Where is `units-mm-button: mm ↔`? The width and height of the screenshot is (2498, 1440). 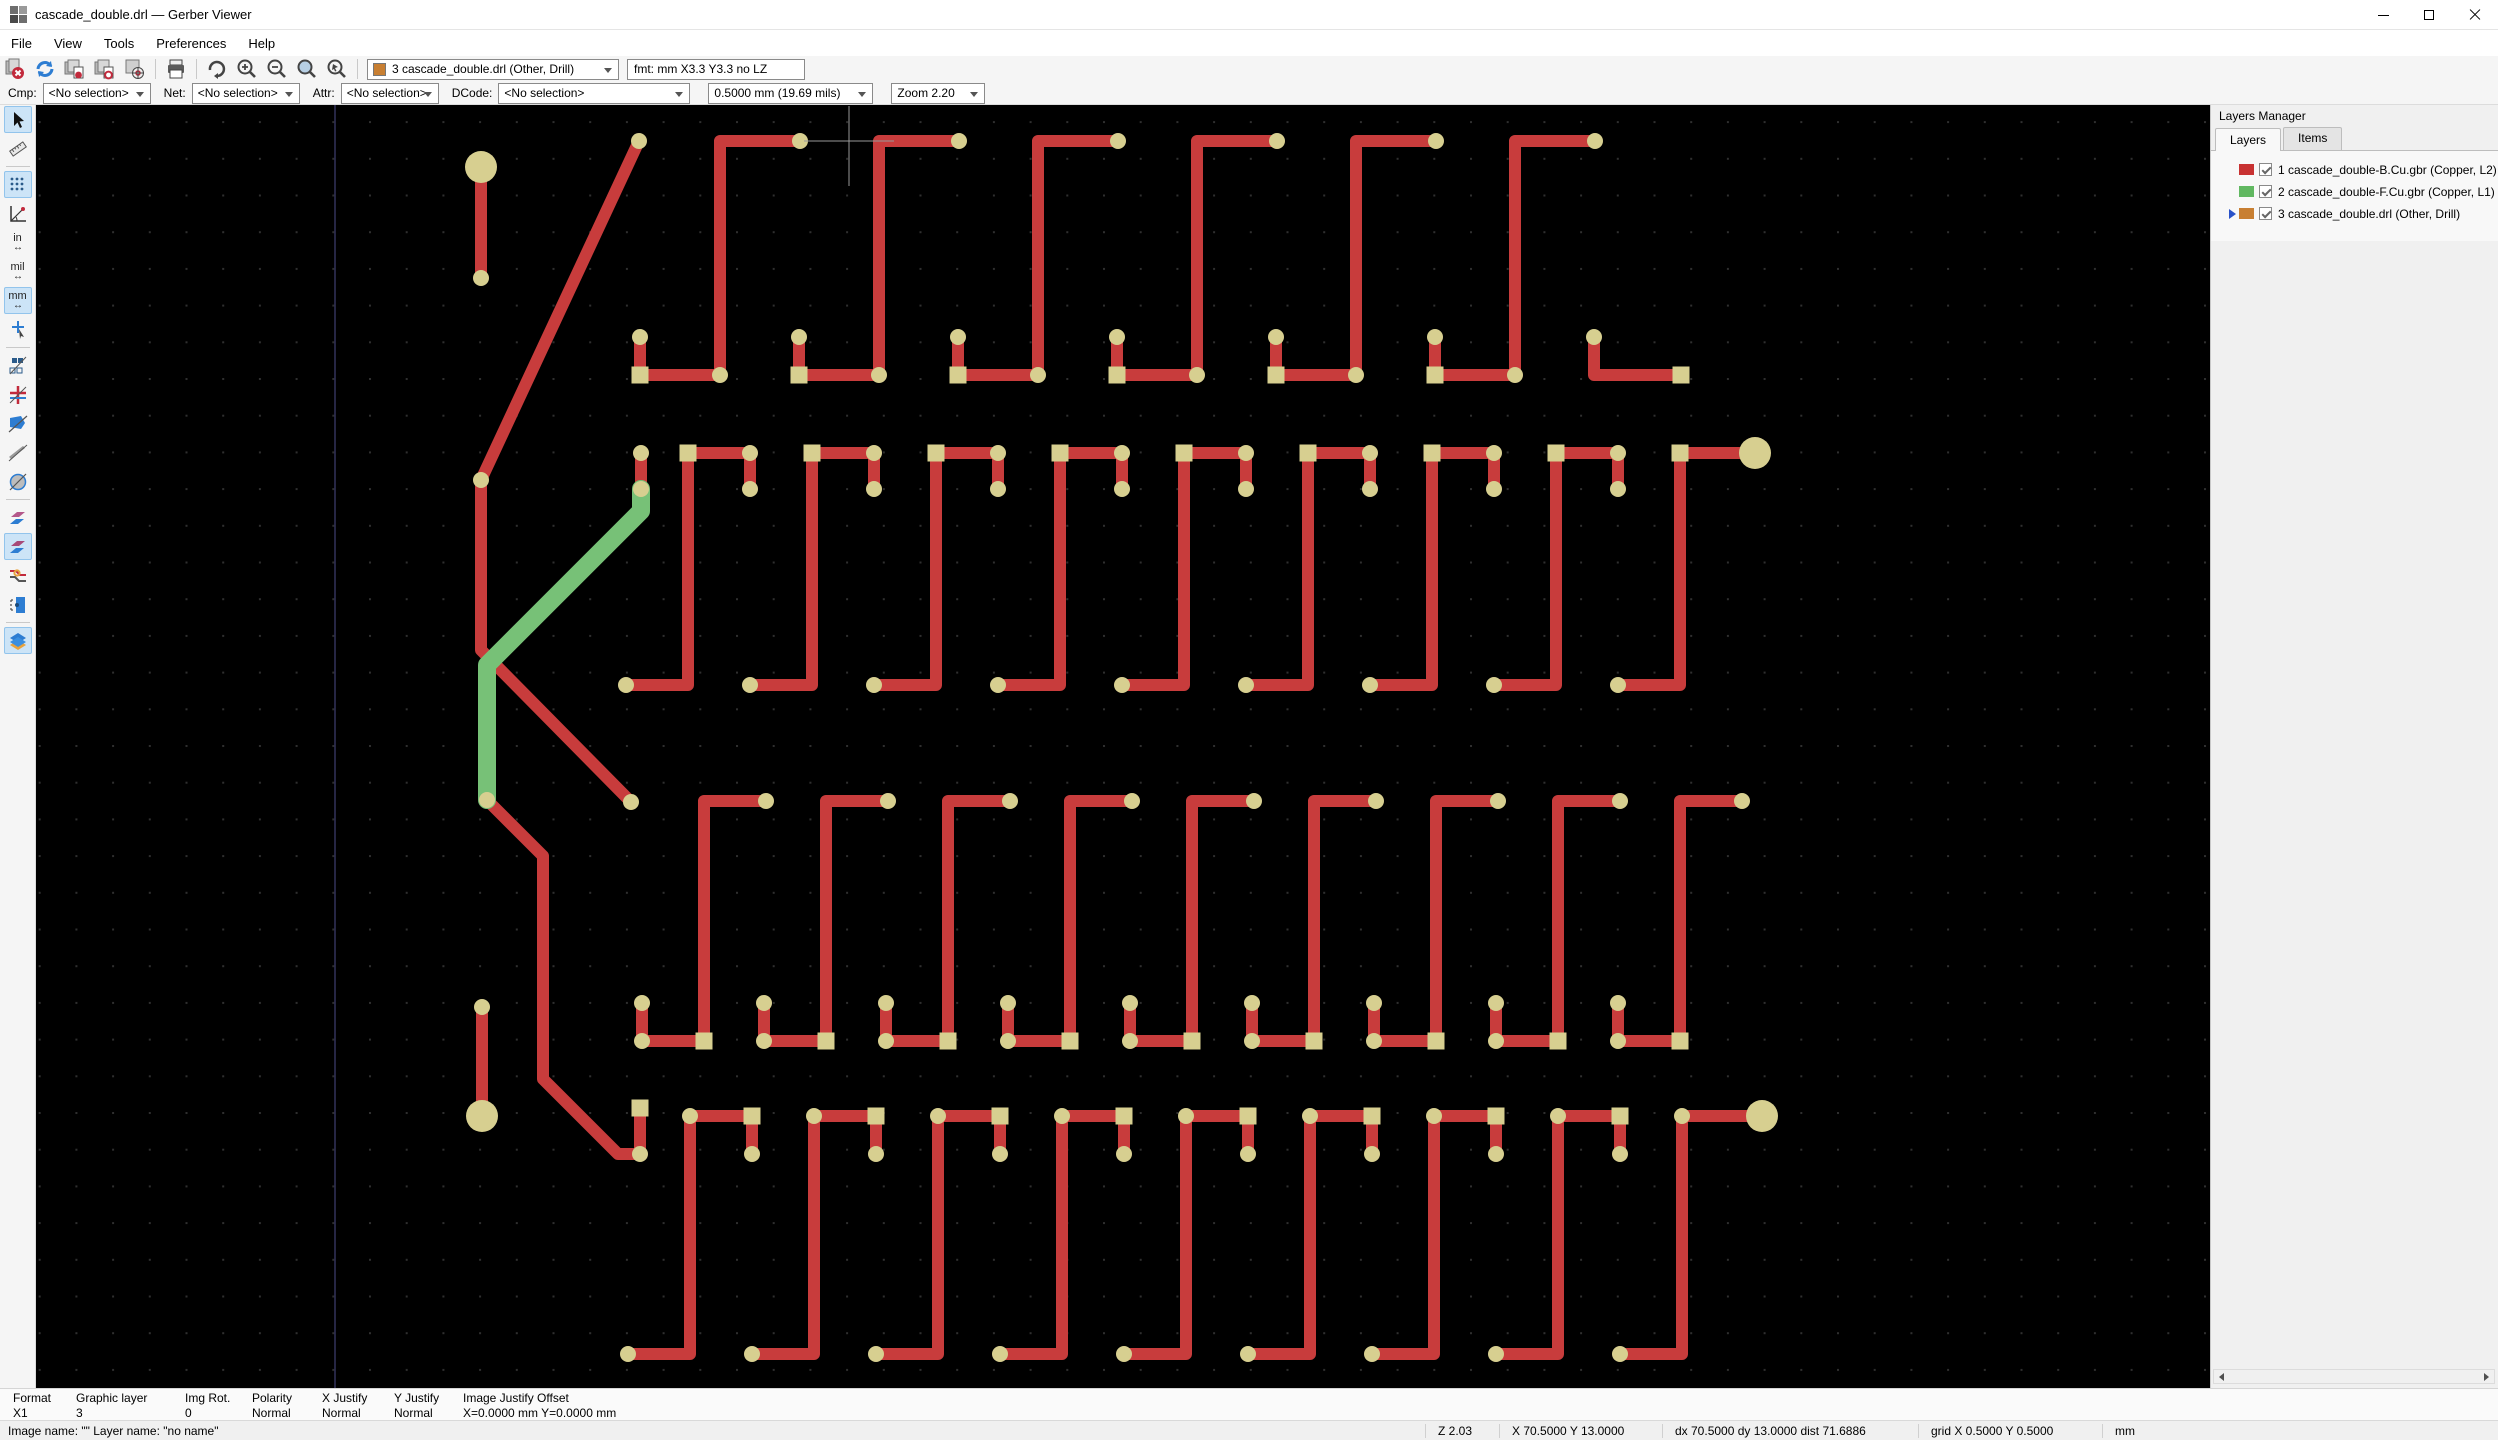
units-mm-button: mm ↔ is located at coordinates (17, 300).